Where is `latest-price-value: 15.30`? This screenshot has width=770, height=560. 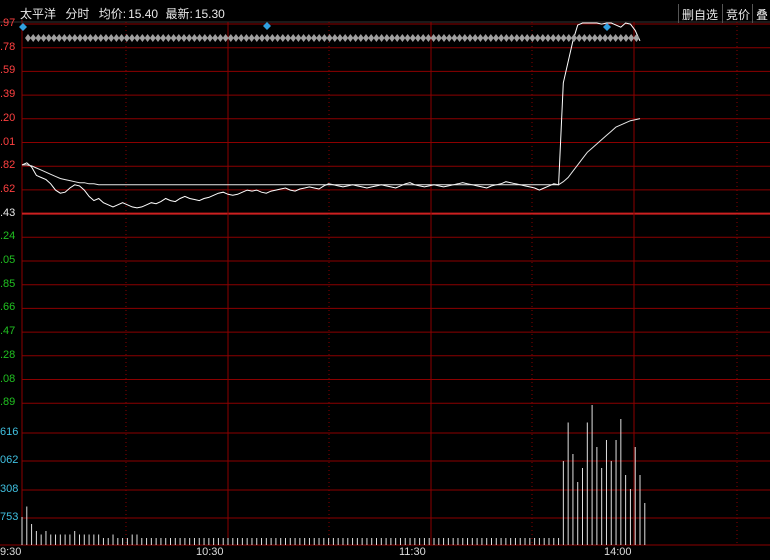 latest-price-value: 15.30 is located at coordinates (209, 14).